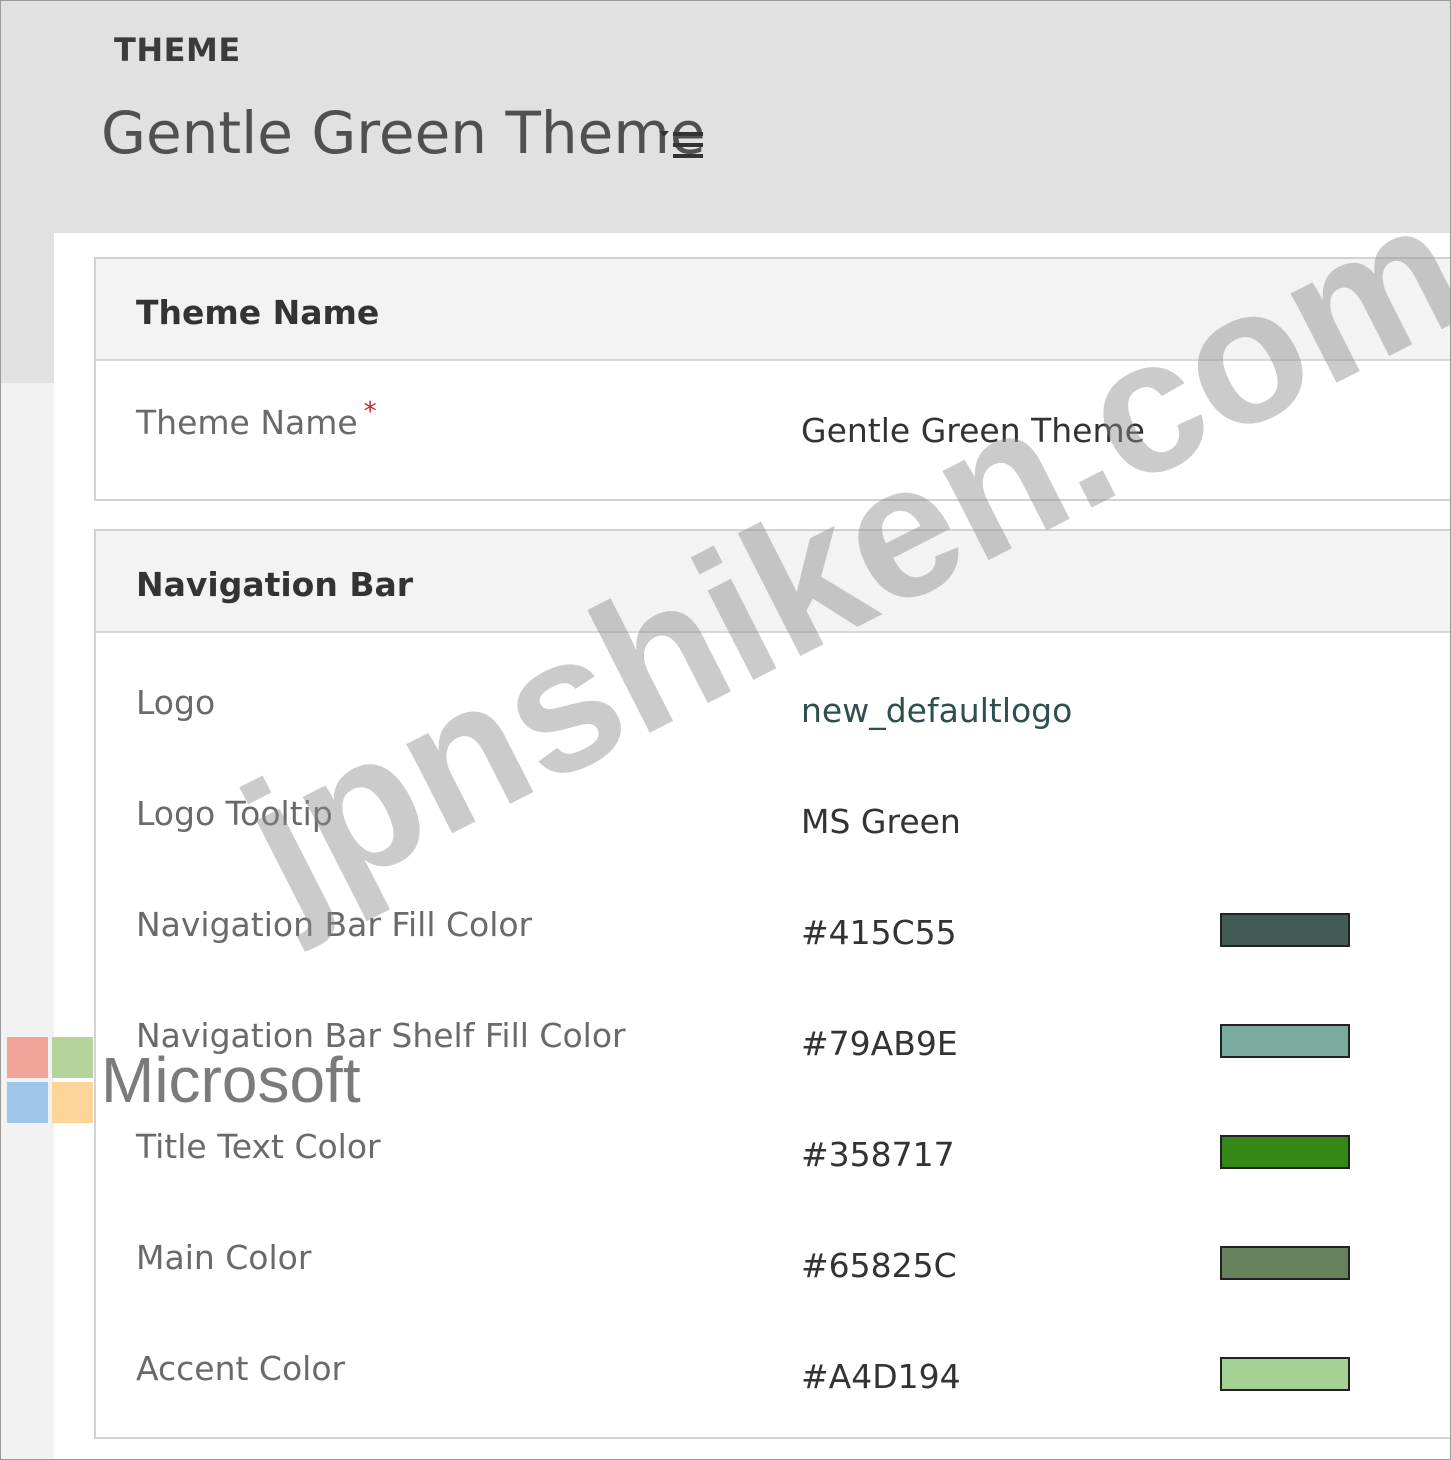  Describe the element at coordinates (773, 1263) in the screenshot. I see `field-row-main-color: Main Color #65825C` at that location.